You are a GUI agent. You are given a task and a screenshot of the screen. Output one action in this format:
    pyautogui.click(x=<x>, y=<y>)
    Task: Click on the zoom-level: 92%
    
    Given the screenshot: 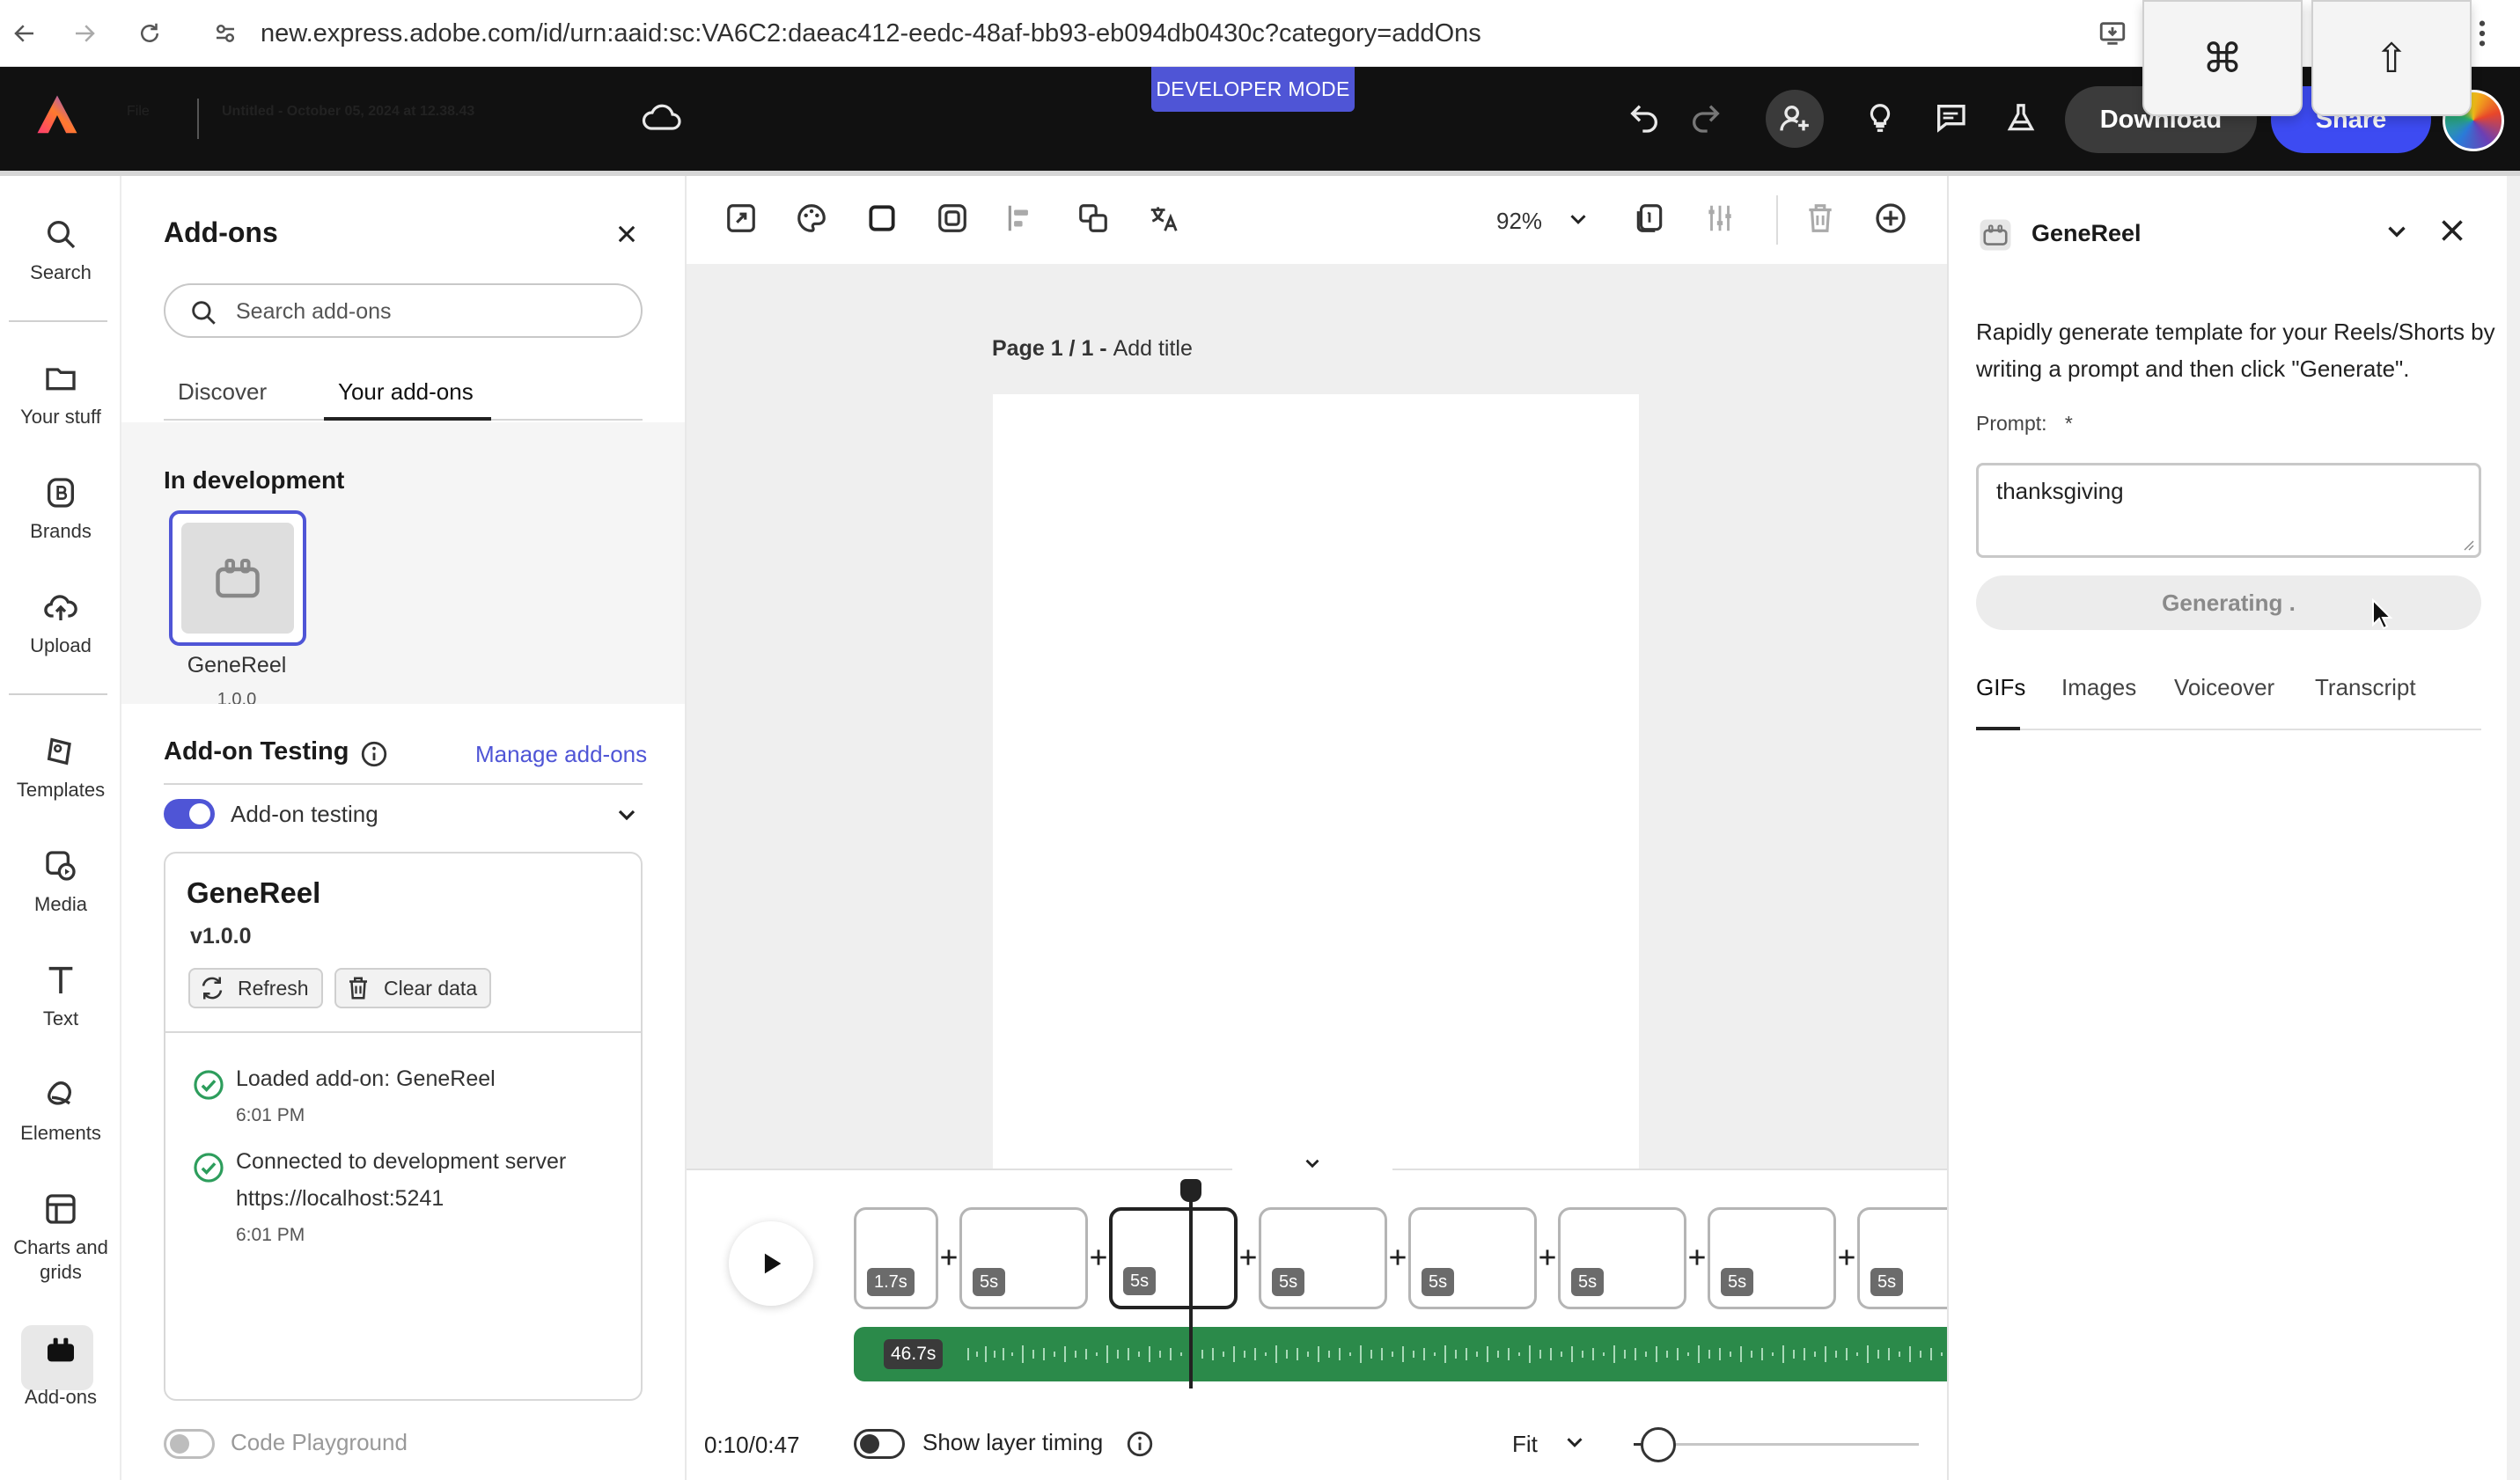 What is the action you would take?
    pyautogui.click(x=1519, y=221)
    